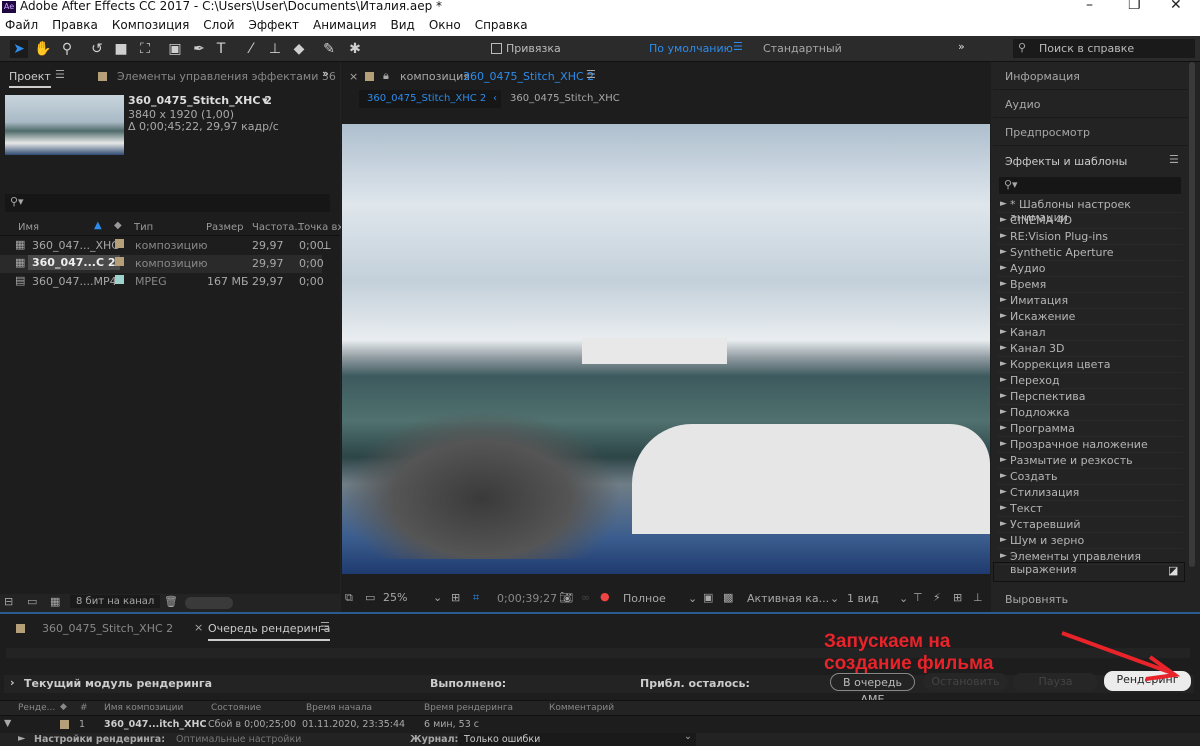  I want to click on panel-preview: Предпросмотр, so click(1090, 132).